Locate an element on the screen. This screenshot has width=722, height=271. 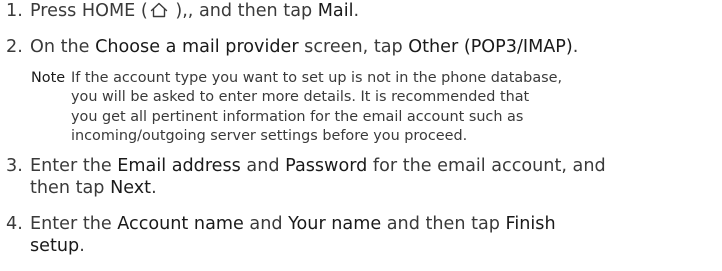
step-continuation: setup. is located at coordinates (361, 246).